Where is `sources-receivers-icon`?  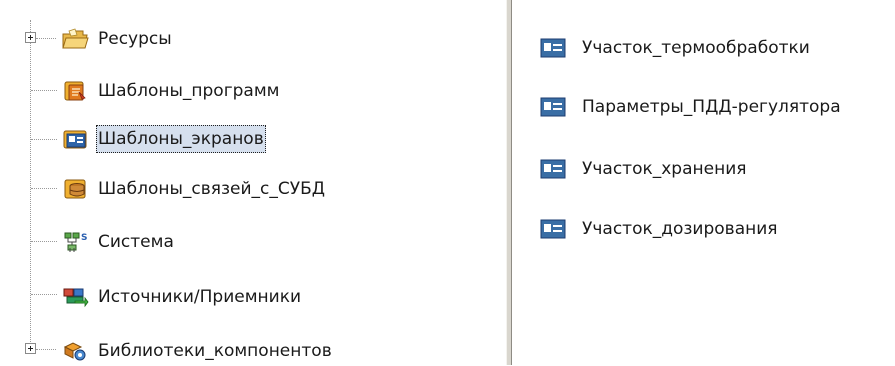
sources-receivers-icon is located at coordinates (75, 297).